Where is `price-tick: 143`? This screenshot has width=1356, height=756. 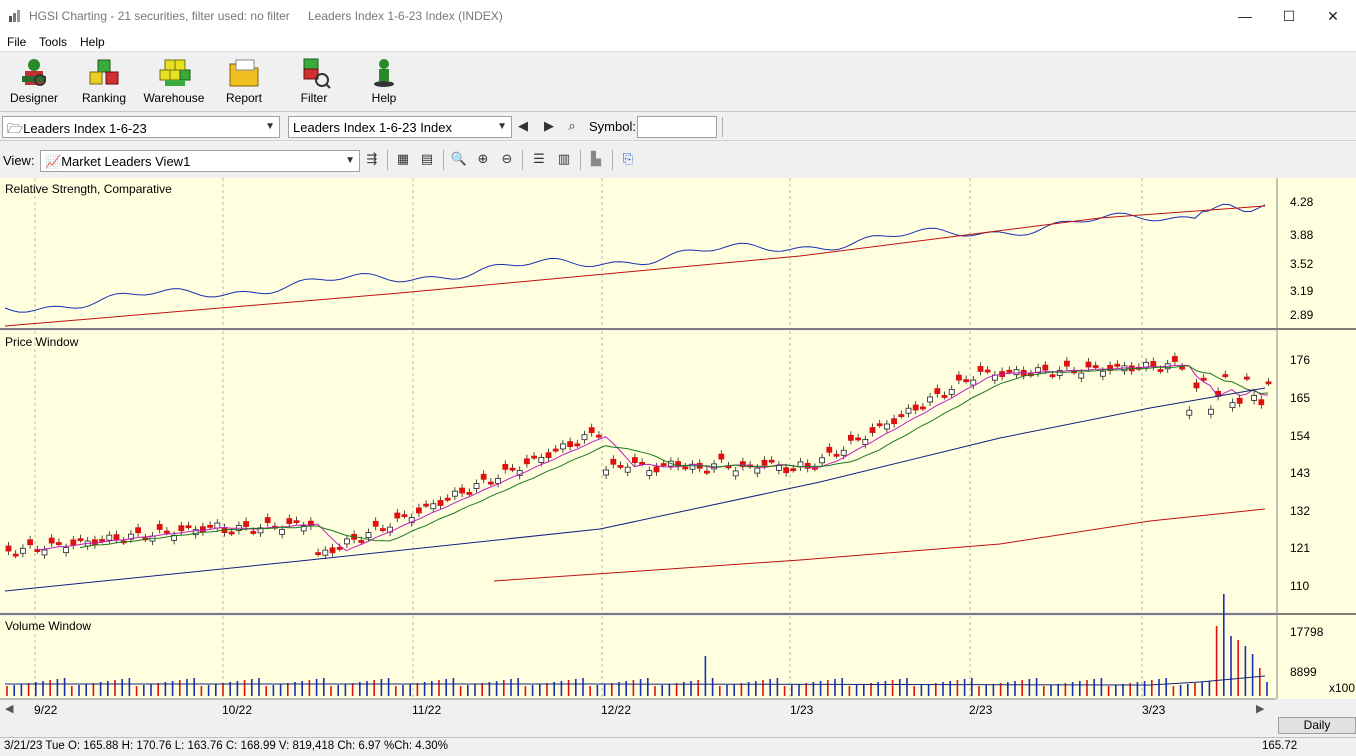 price-tick: 143 is located at coordinates (1300, 473).